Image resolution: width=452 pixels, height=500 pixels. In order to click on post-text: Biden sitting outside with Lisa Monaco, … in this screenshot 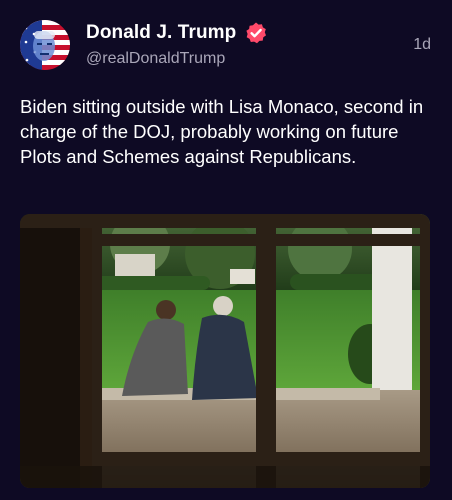, I will do `click(222, 131)`.